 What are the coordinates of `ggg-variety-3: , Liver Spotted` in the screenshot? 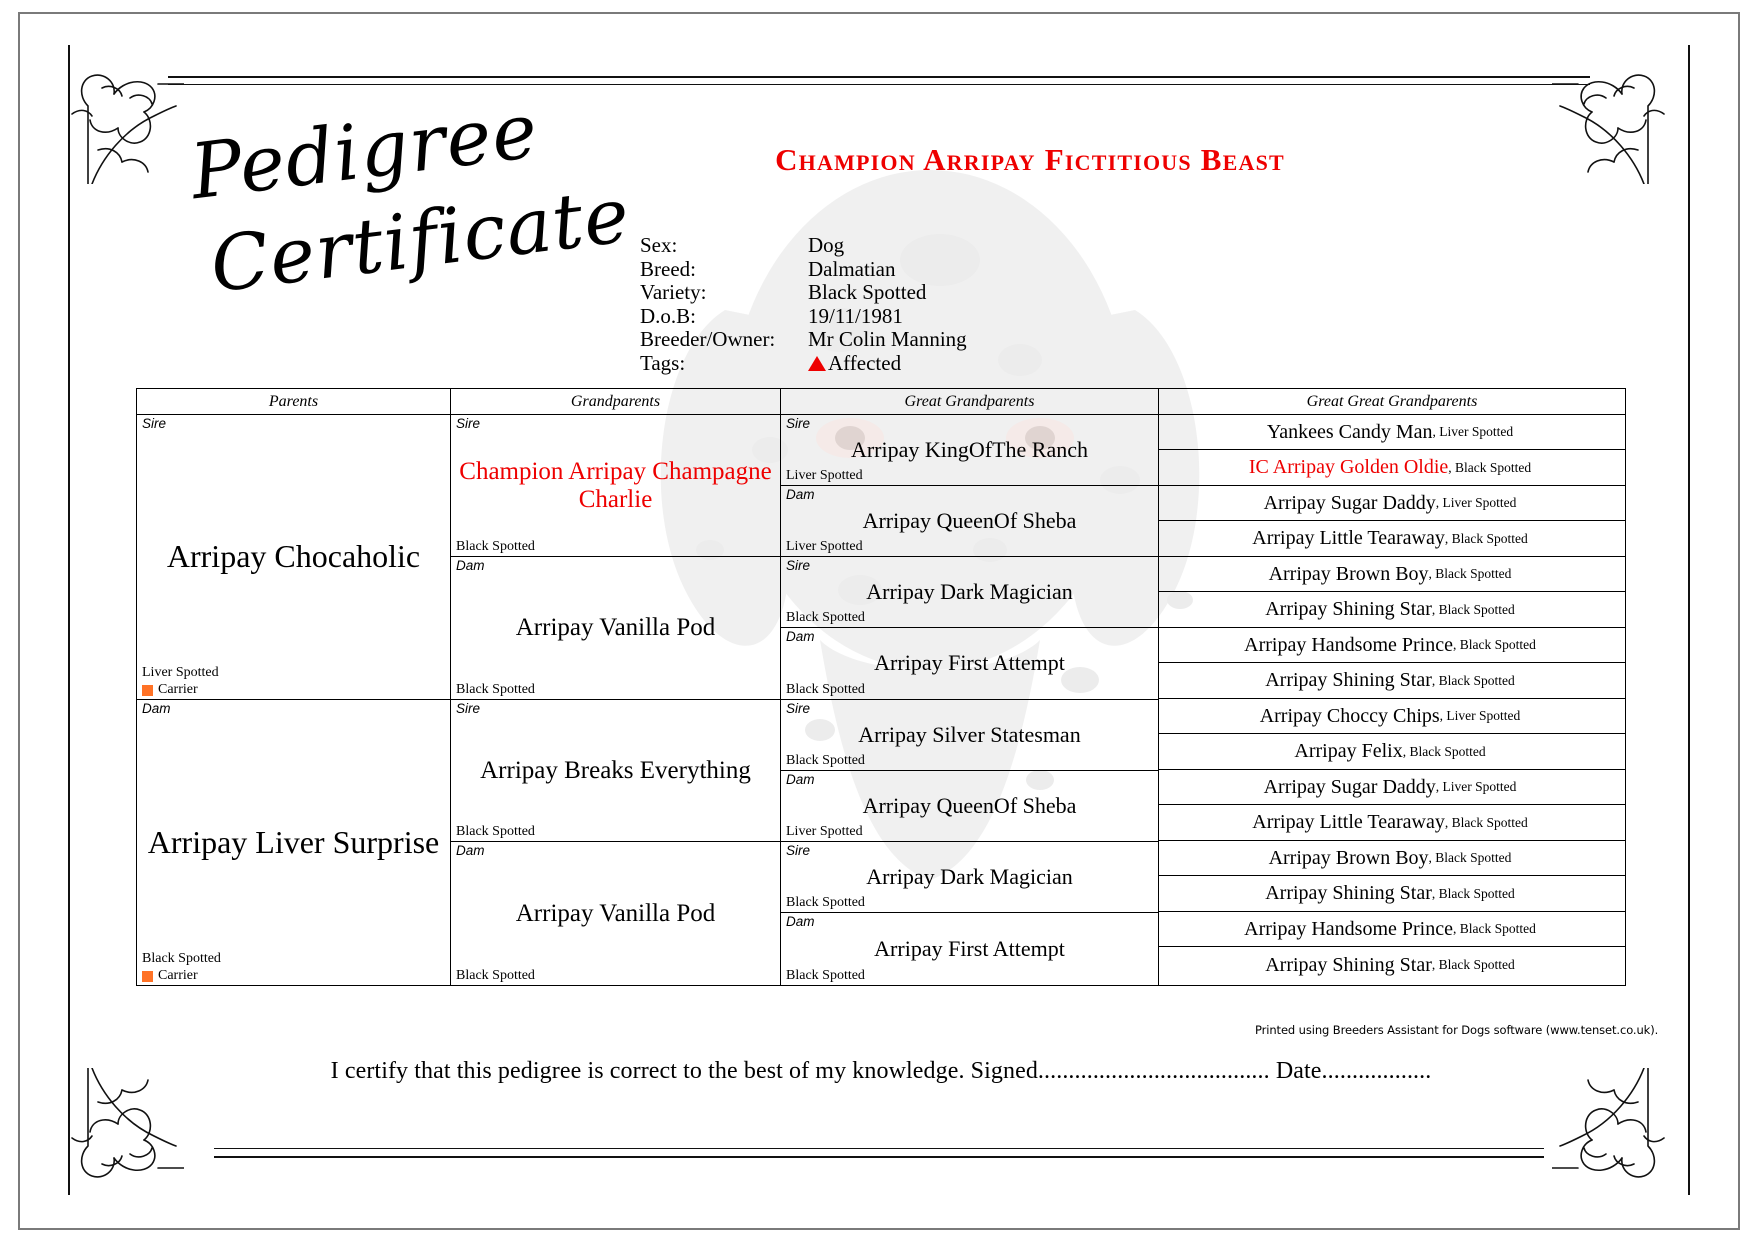 It's located at (1476, 502).